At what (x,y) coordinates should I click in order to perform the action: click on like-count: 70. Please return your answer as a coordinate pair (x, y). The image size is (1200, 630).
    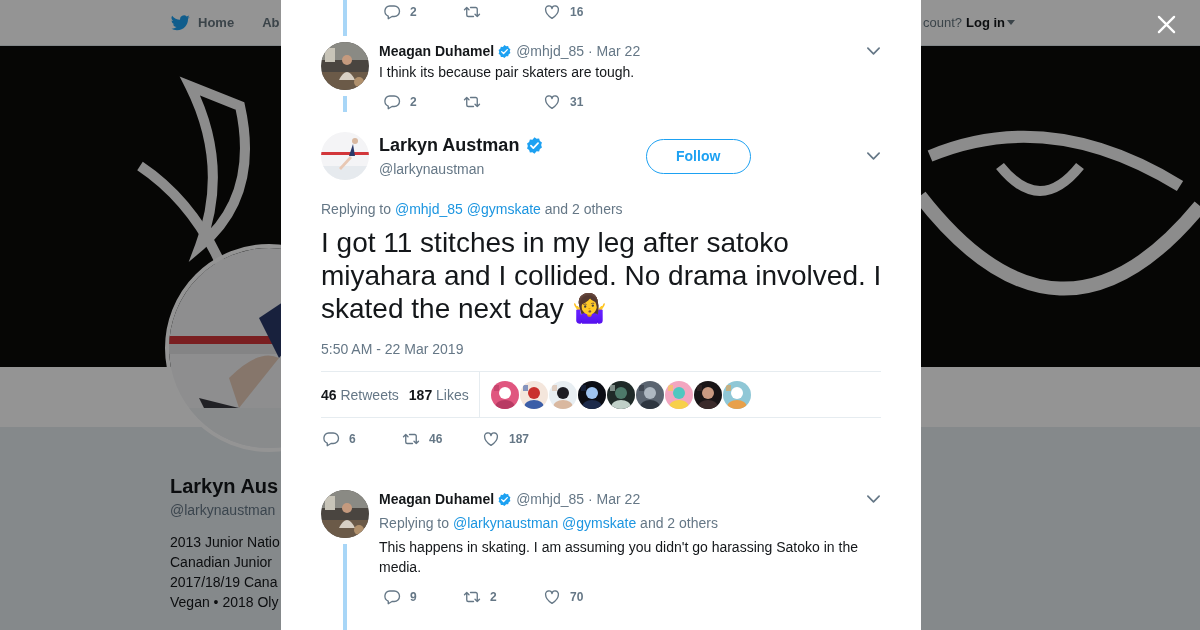
    Looking at the image, I should click on (577, 597).